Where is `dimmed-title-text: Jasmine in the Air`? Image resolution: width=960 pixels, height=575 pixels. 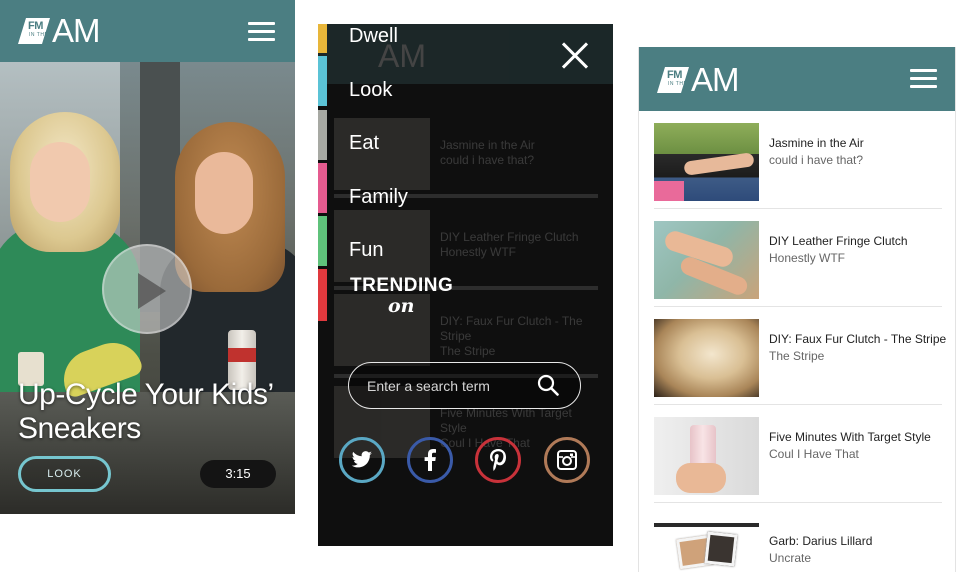
dimmed-title-text: Jasmine in the Air is located at coordinates (487, 145).